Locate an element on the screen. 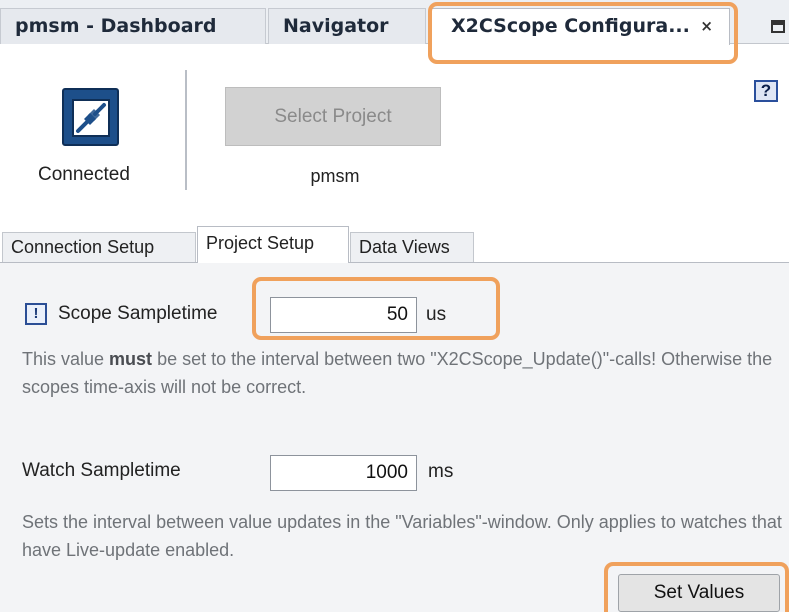 The image size is (789, 612). tab-project-setup: Project Setup is located at coordinates (273, 244).